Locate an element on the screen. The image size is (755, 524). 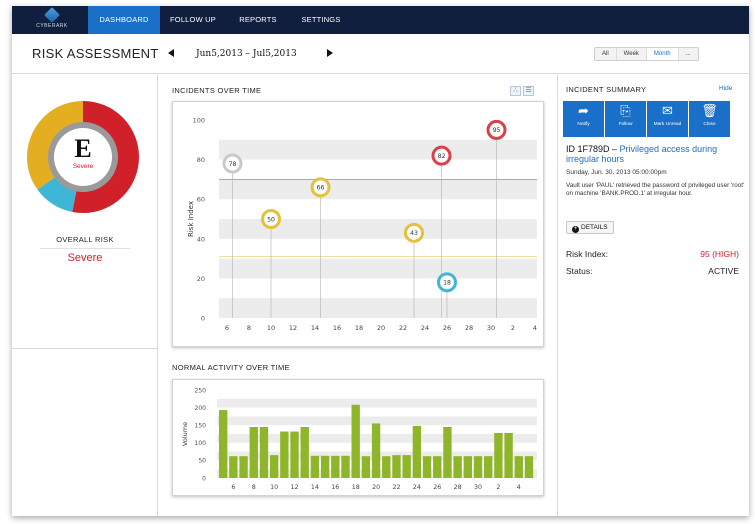
hide-summary-link: Hide is located at coordinates (725, 88).